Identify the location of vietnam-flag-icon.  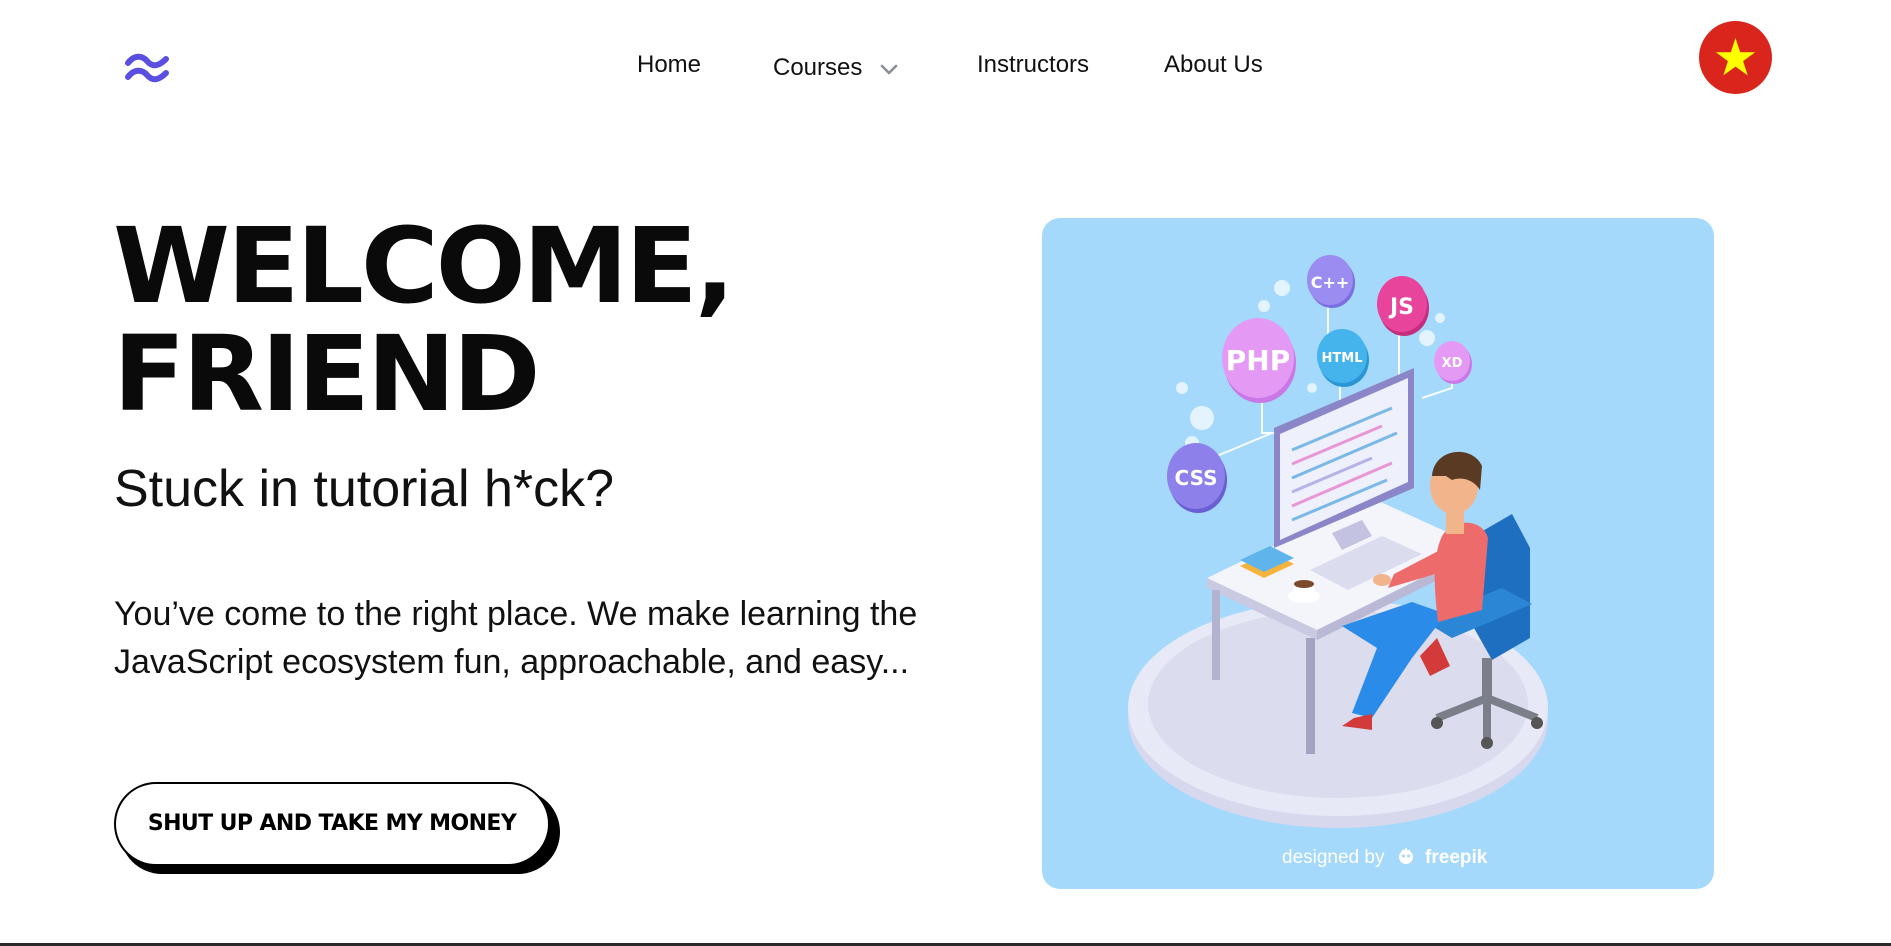
(1735, 57).